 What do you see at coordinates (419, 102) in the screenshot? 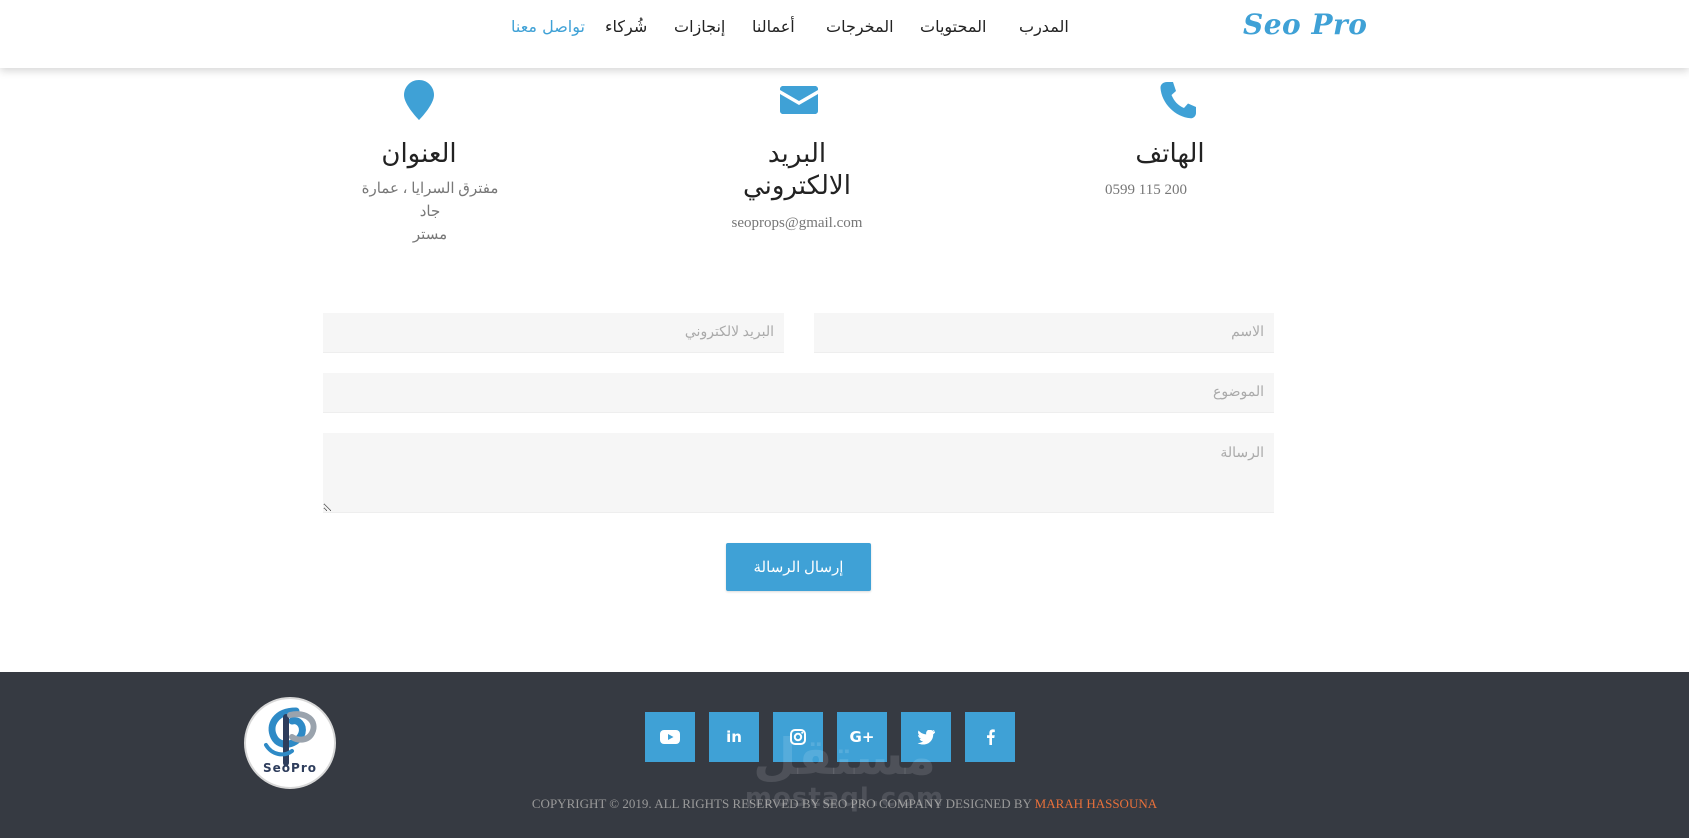
I see `map-marker-icon` at bounding box center [419, 102].